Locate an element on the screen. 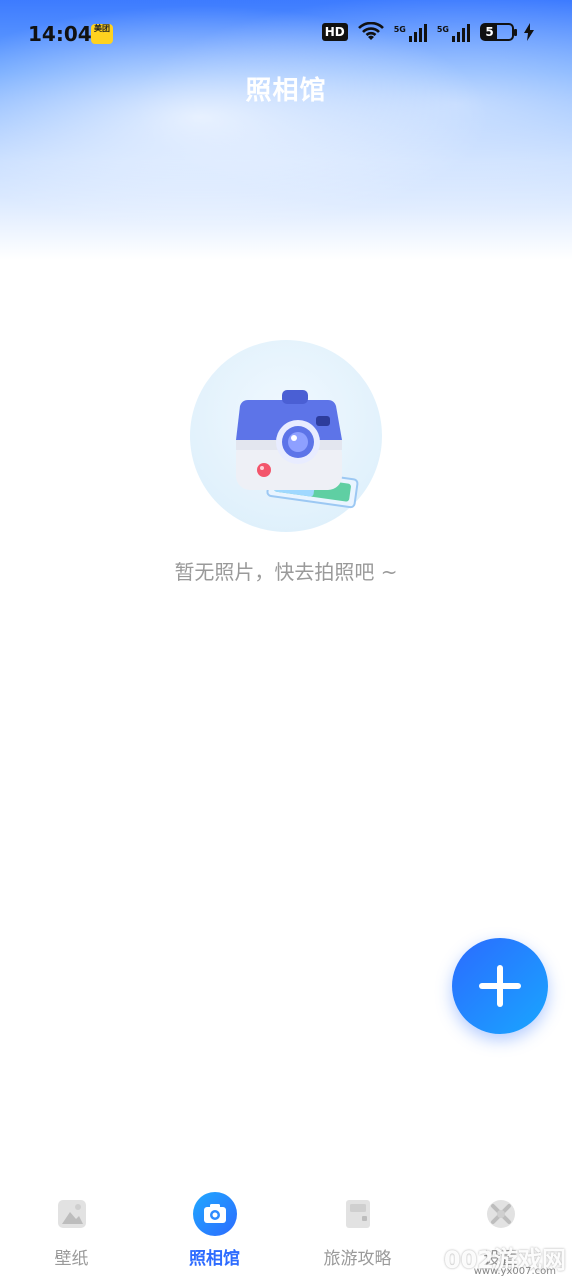 The height and width of the screenshot is (1279, 572). empty-state-illustration is located at coordinates (286, 436).